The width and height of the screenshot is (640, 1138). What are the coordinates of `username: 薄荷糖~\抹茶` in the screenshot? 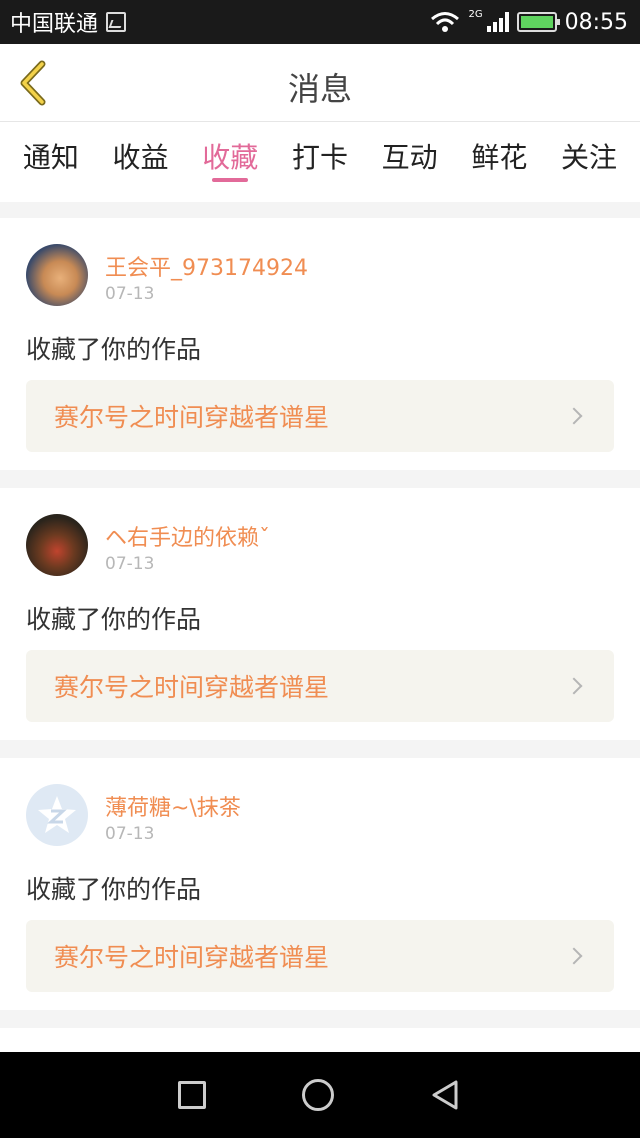 It's located at (173, 806).